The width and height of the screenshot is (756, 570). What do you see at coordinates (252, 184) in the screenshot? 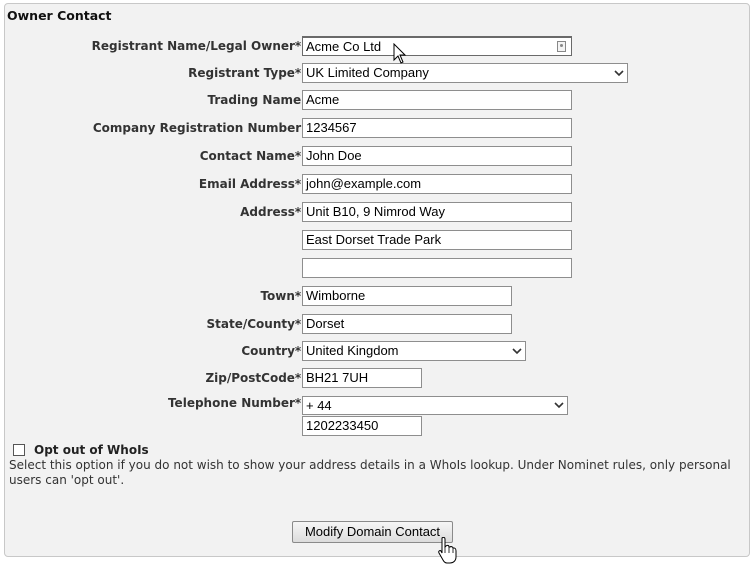
I see `email-label: Email Address*:` at bounding box center [252, 184].